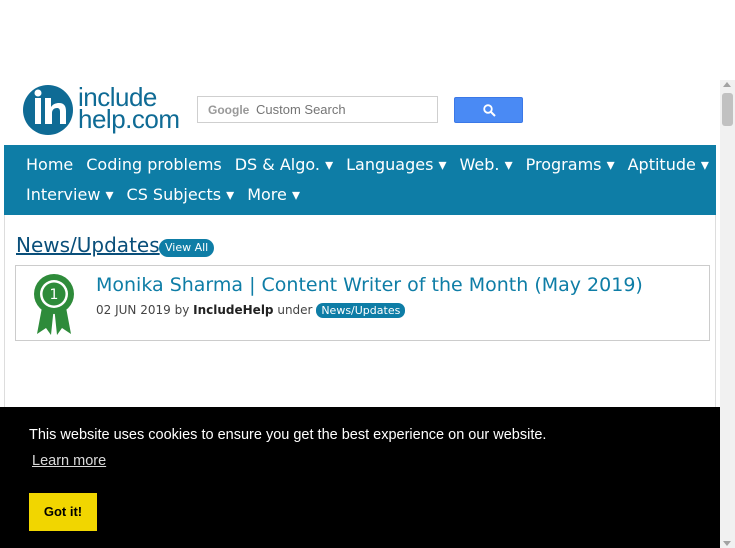 The height and width of the screenshot is (548, 735). Describe the element at coordinates (180, 195) in the screenshot. I see `nav-item-cs-subjects: CS Subjects ▾` at that location.